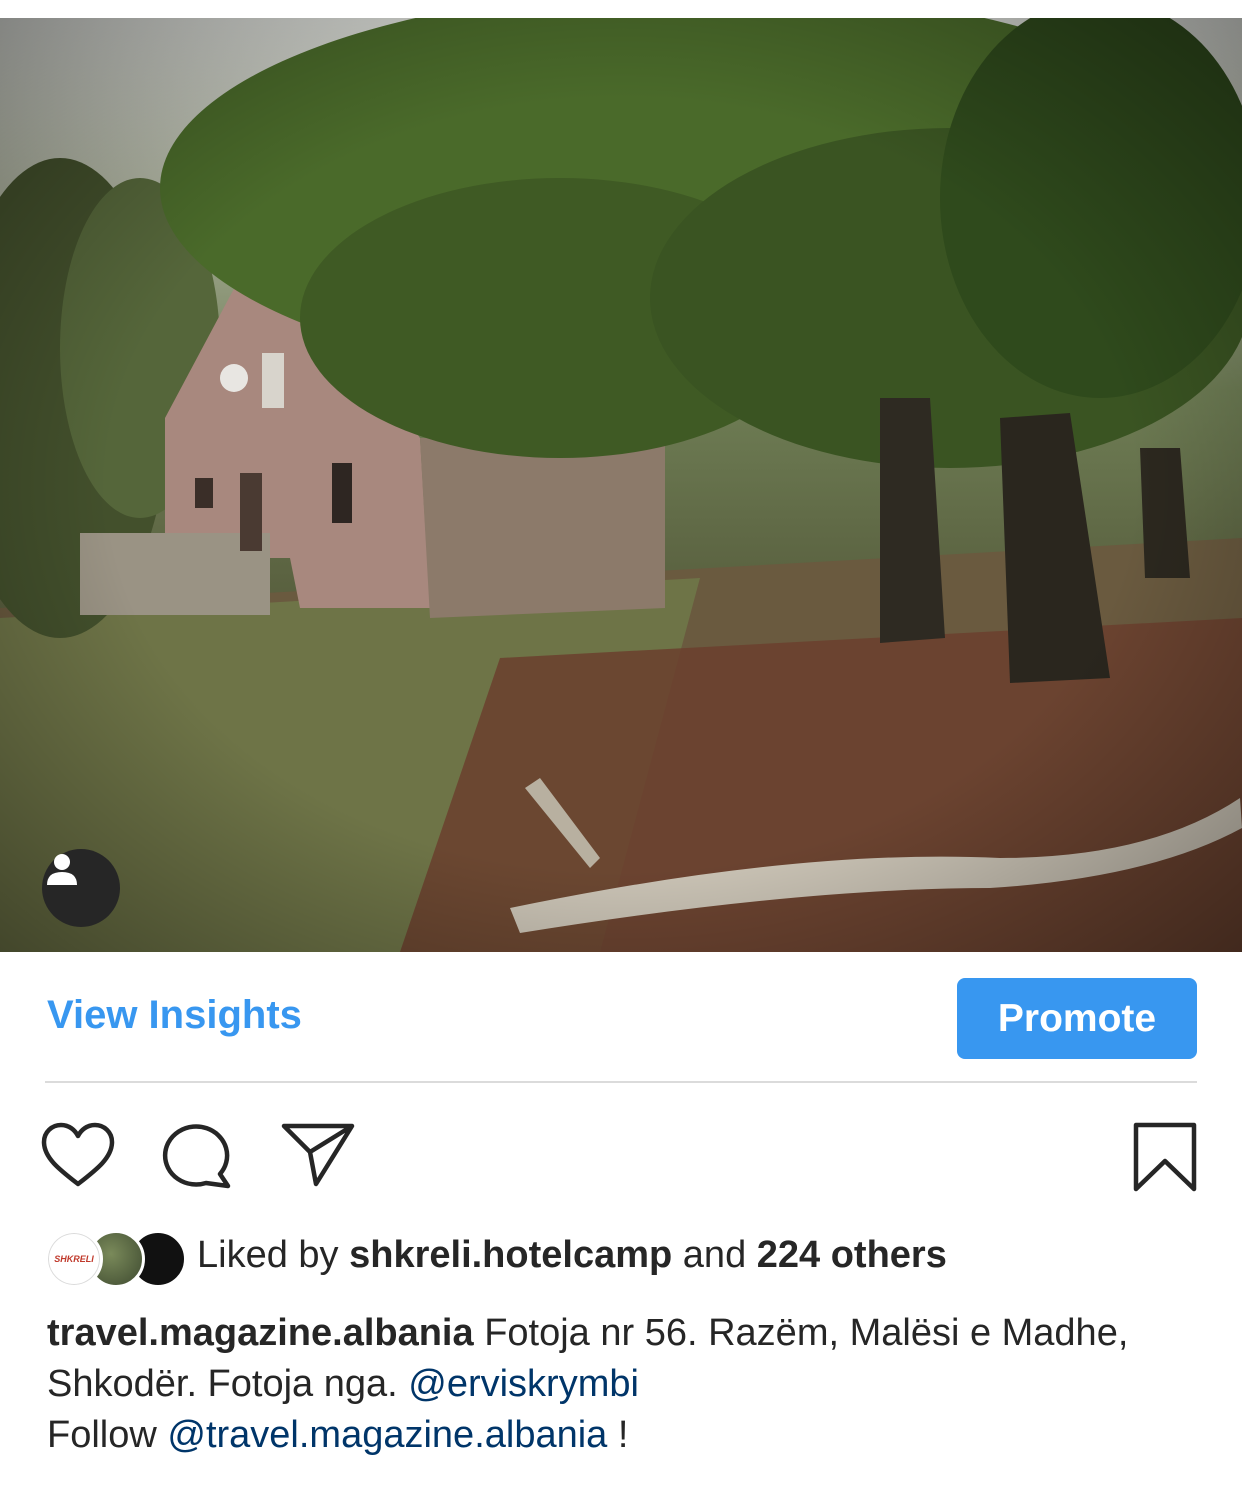  Describe the element at coordinates (621, 1020) in the screenshot. I see `insights-row: View Insights Promote` at that location.